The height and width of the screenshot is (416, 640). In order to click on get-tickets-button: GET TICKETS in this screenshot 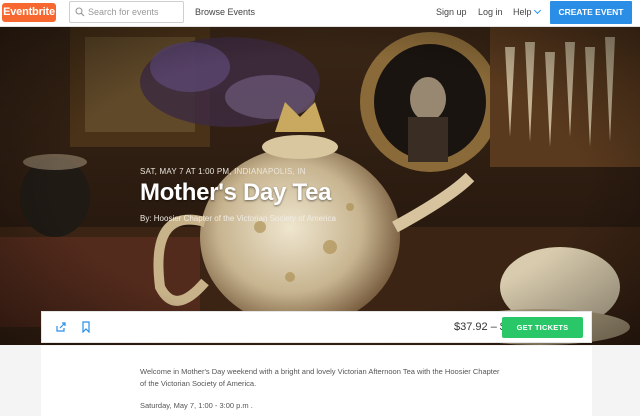, I will do `click(542, 327)`.